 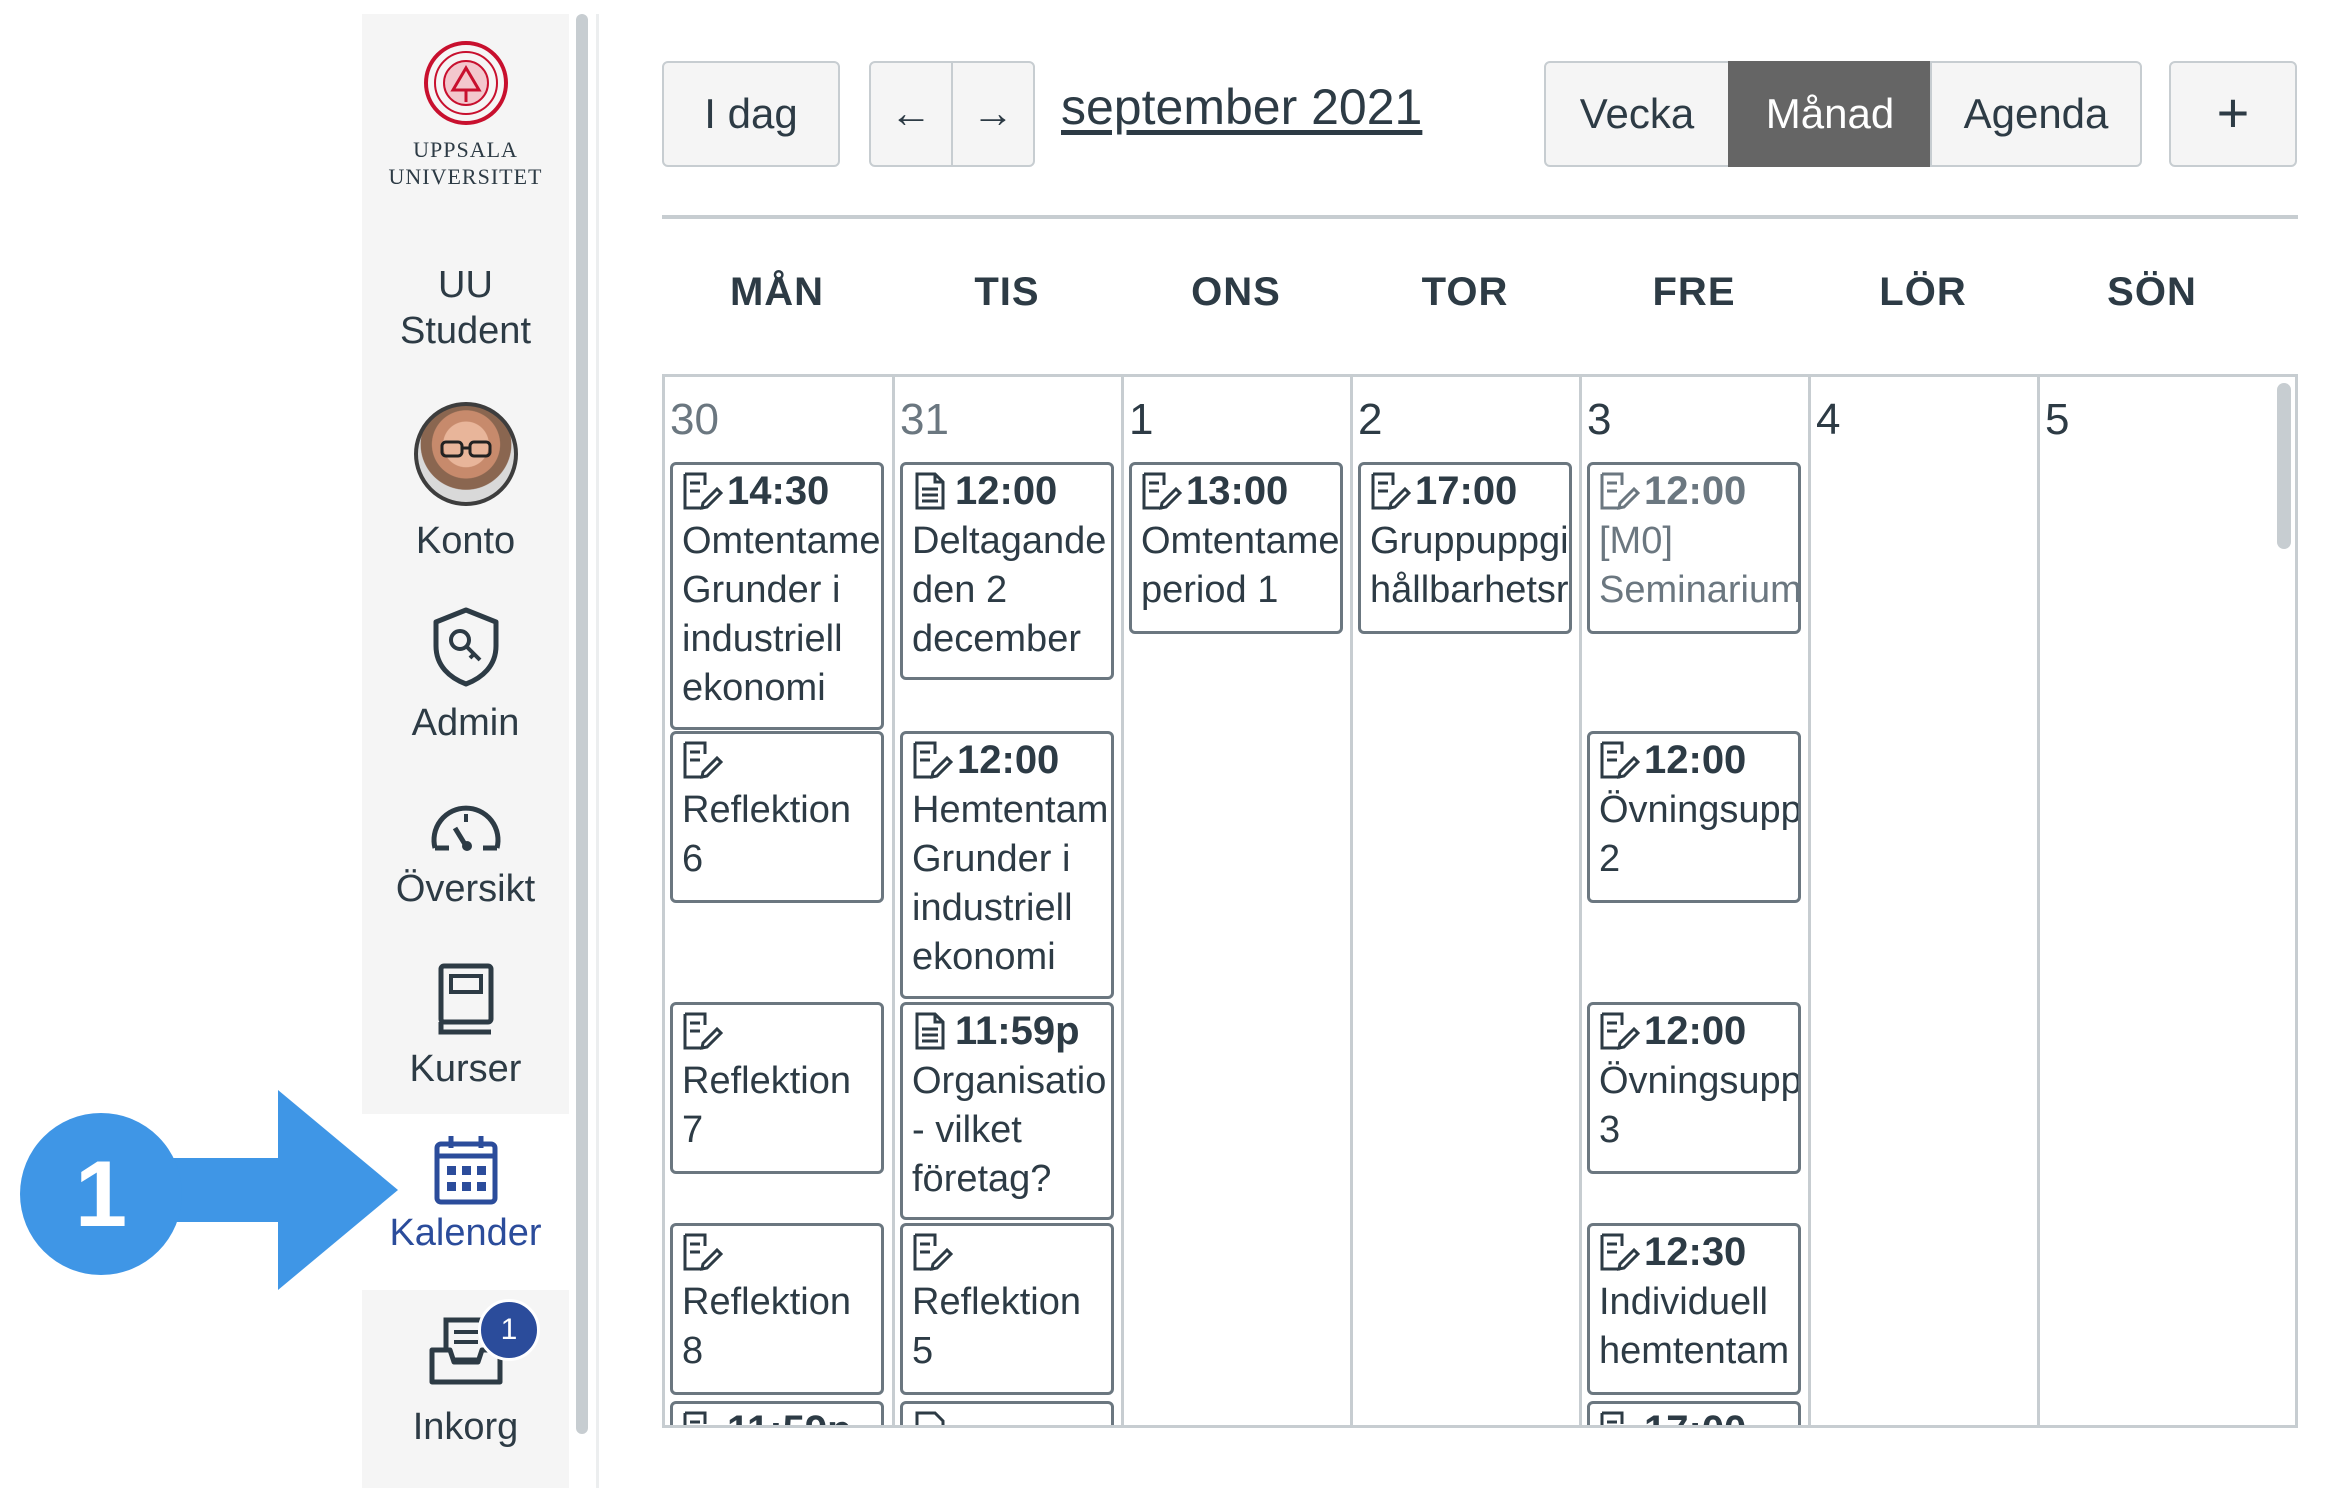 I want to click on next-month-button: →, so click(x=993, y=114).